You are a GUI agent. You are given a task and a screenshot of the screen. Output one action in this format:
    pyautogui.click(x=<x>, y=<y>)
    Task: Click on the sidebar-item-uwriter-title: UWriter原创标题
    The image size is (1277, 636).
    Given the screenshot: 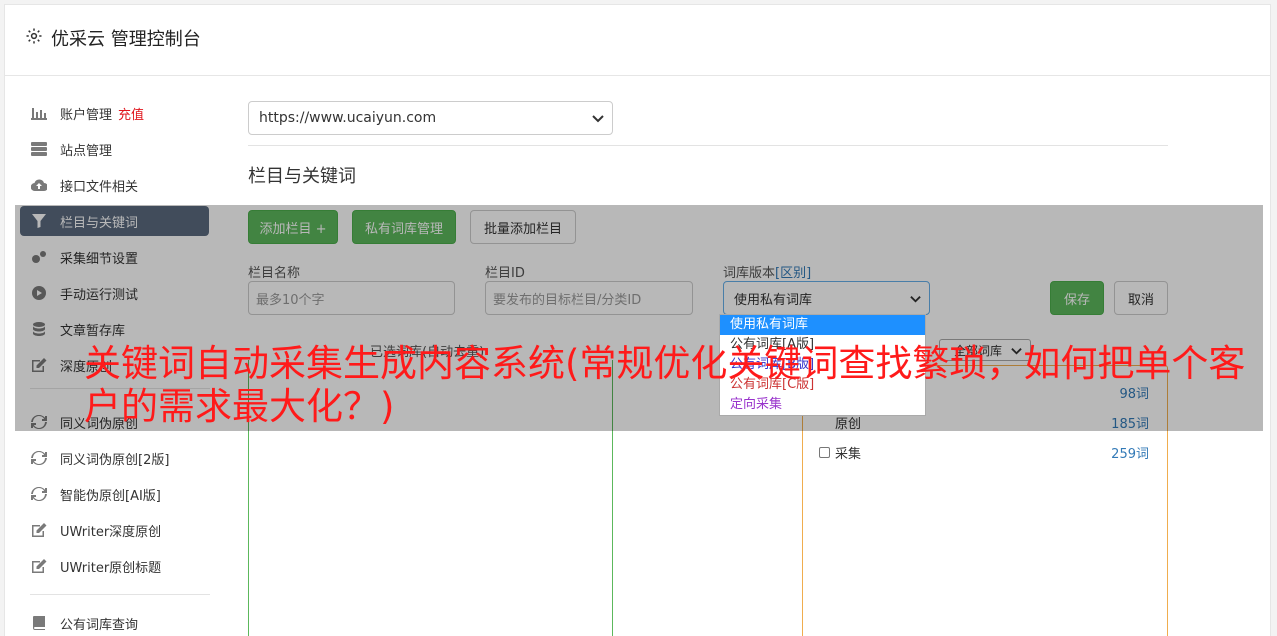 What is the action you would take?
    pyautogui.click(x=114, y=566)
    